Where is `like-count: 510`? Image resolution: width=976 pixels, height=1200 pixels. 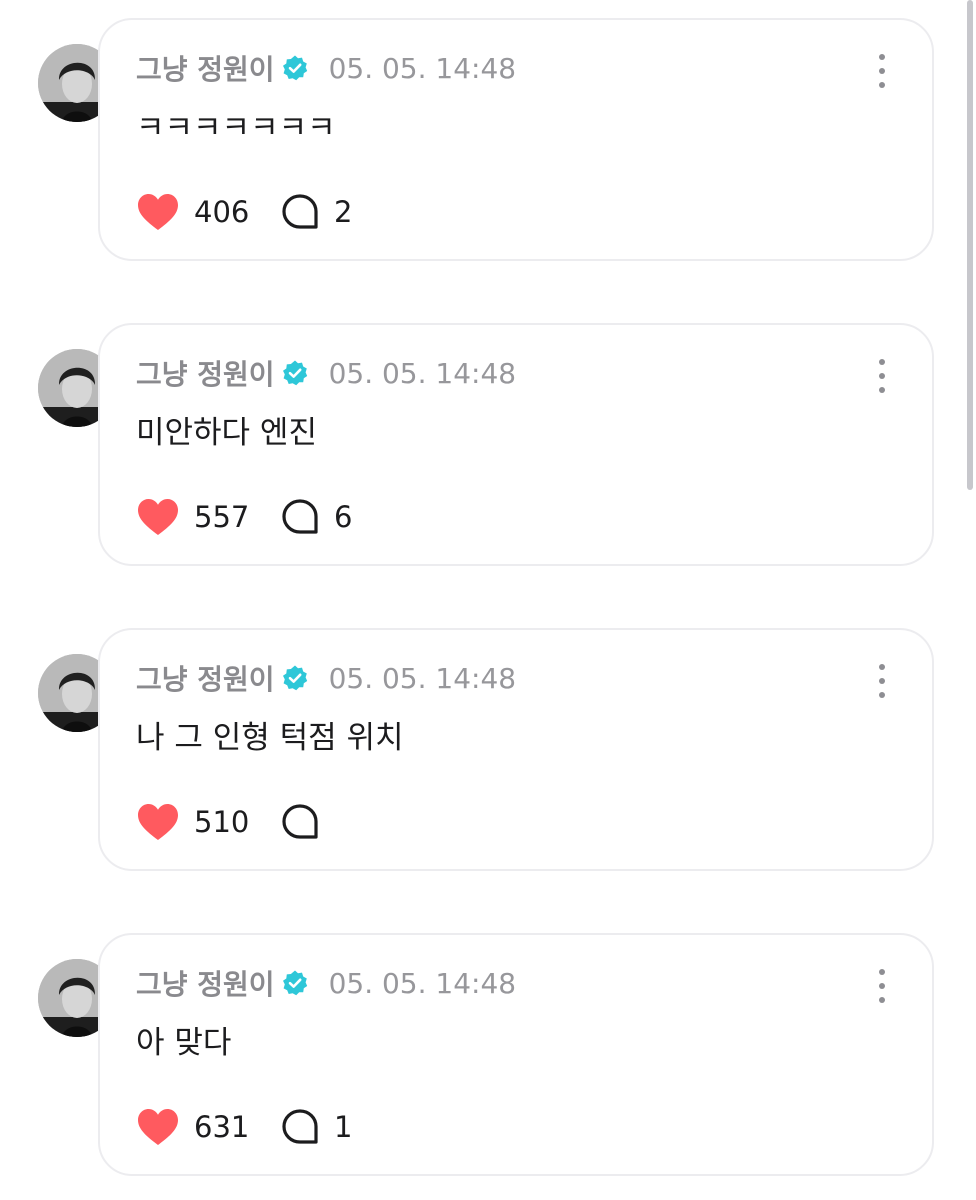 like-count: 510 is located at coordinates (222, 822).